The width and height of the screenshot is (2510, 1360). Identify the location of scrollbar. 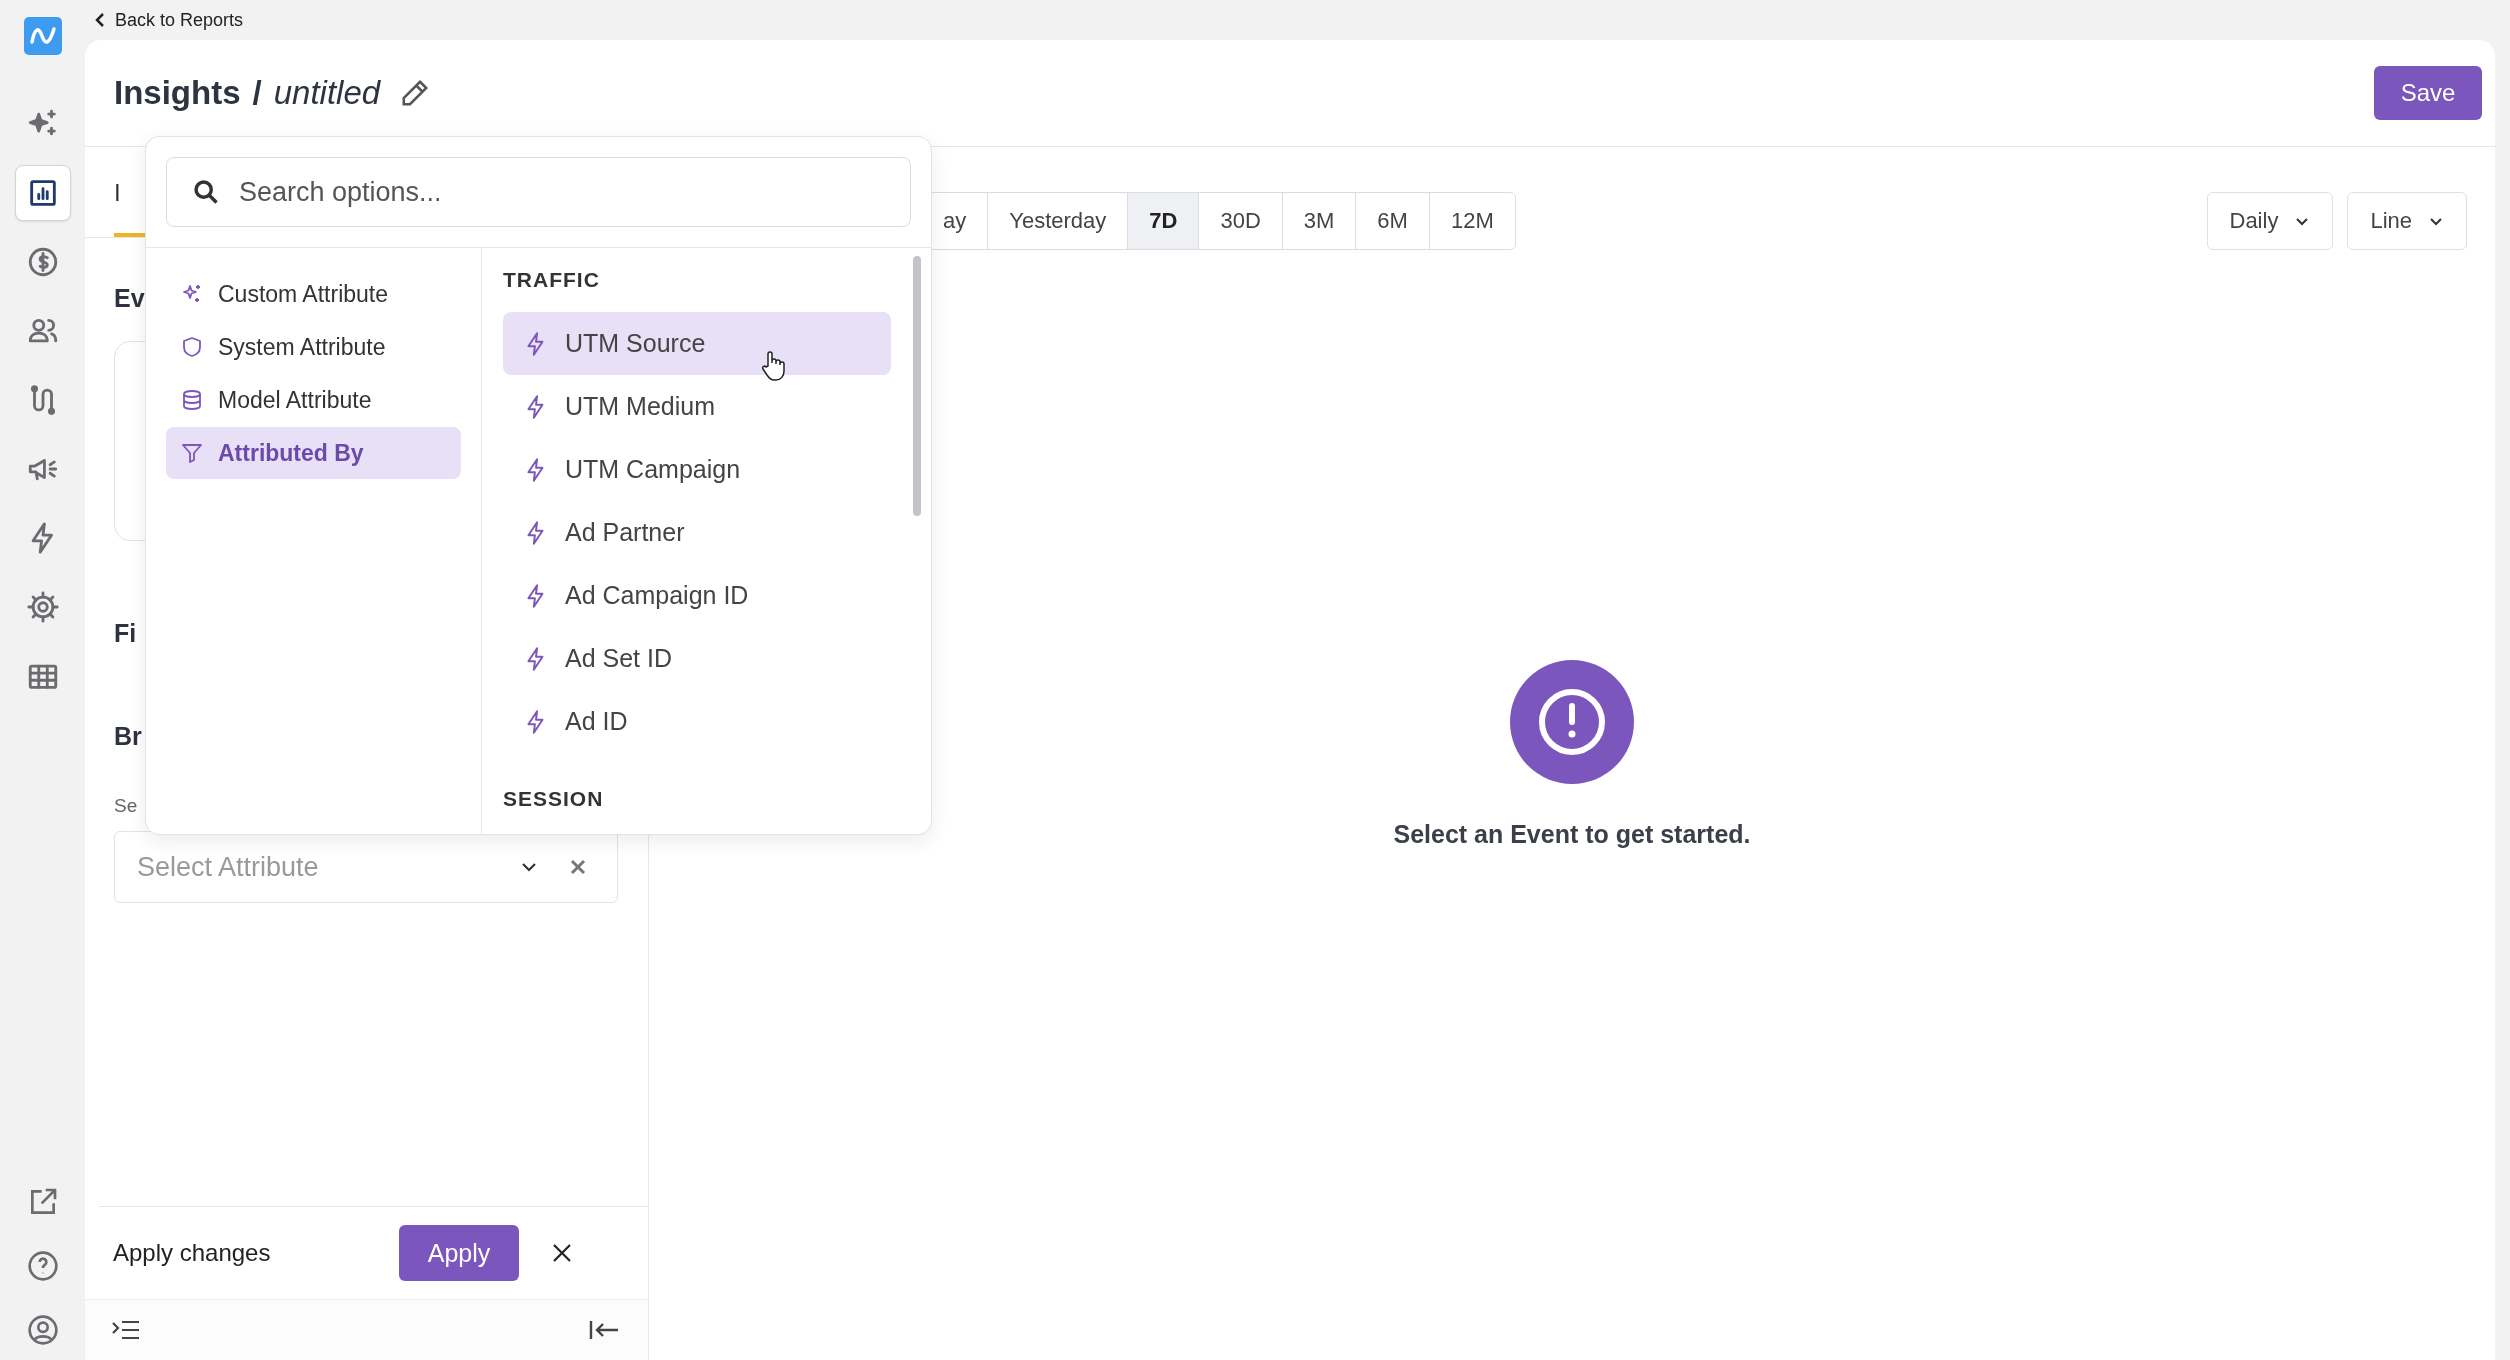
(917, 386).